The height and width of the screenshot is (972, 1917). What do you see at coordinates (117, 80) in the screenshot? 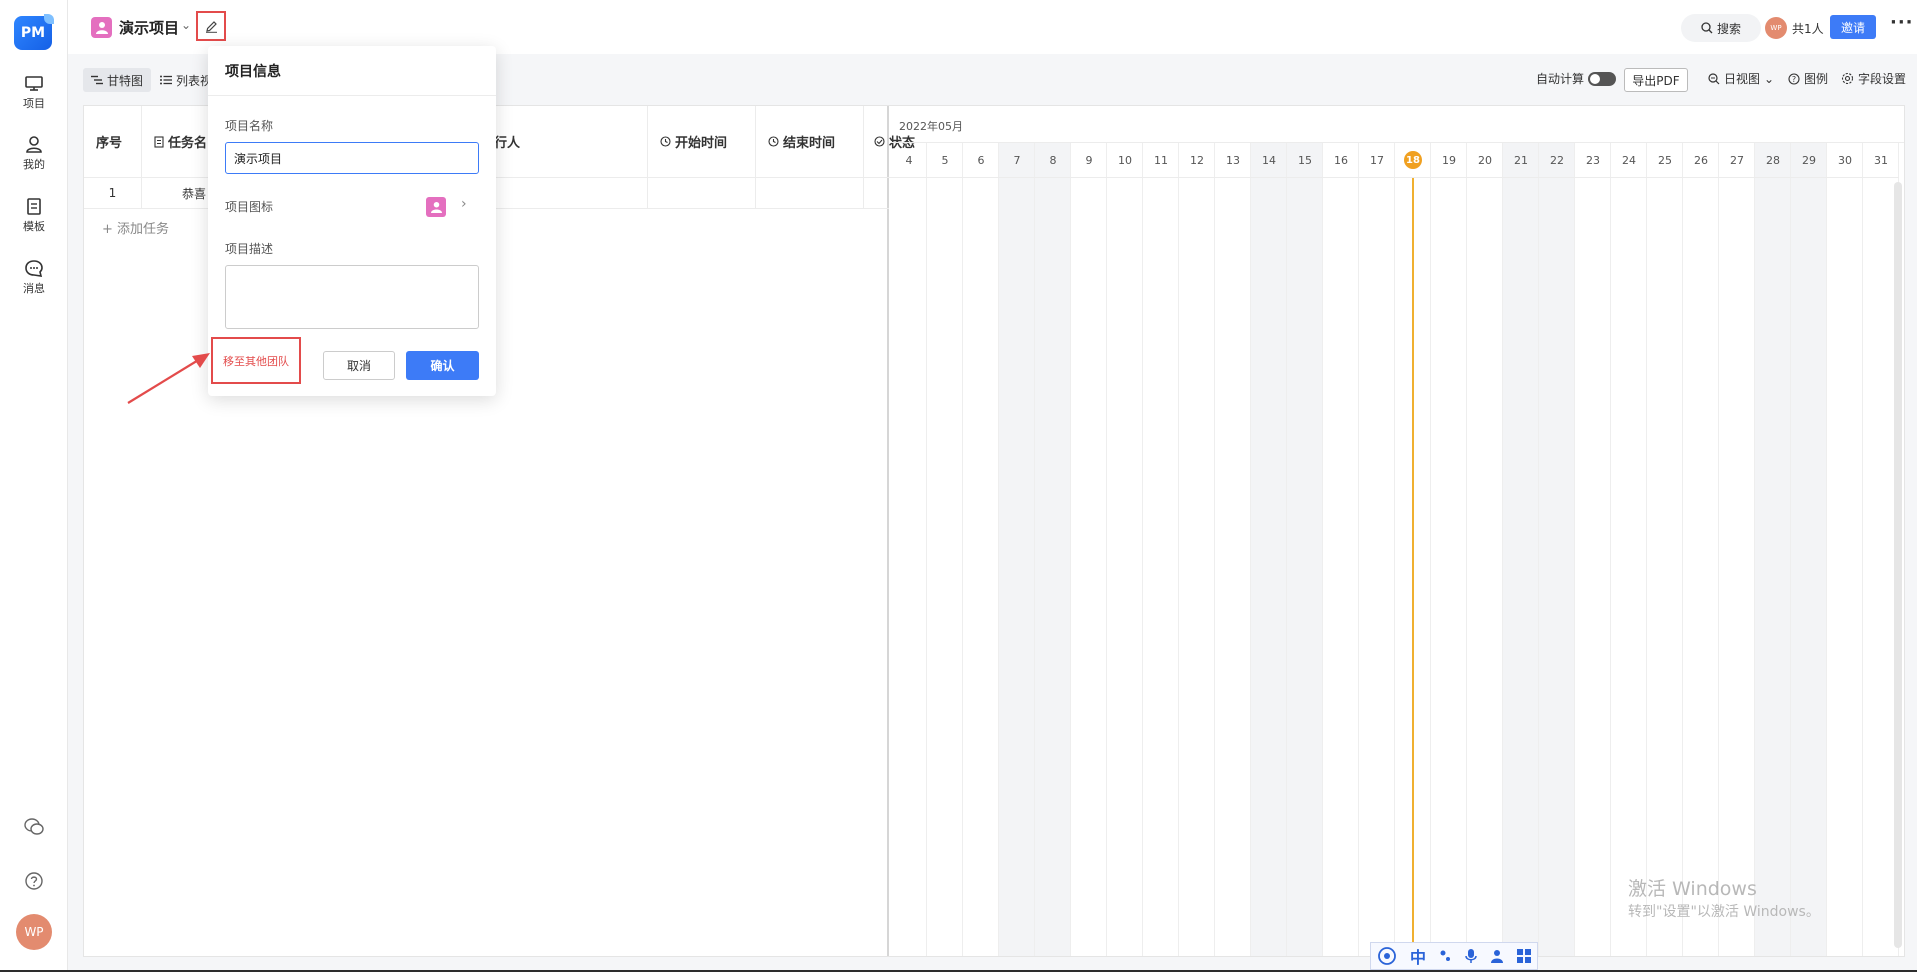
I see `tab-gantt: 甘特图` at bounding box center [117, 80].